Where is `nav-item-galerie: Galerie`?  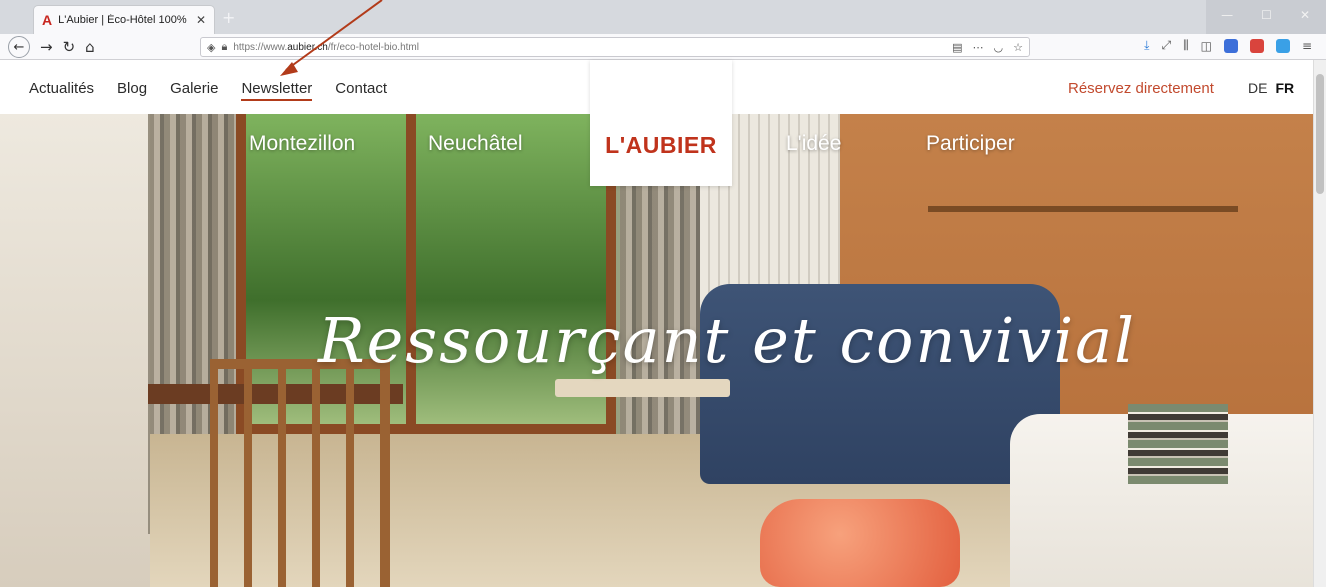 nav-item-galerie: Galerie is located at coordinates (194, 90).